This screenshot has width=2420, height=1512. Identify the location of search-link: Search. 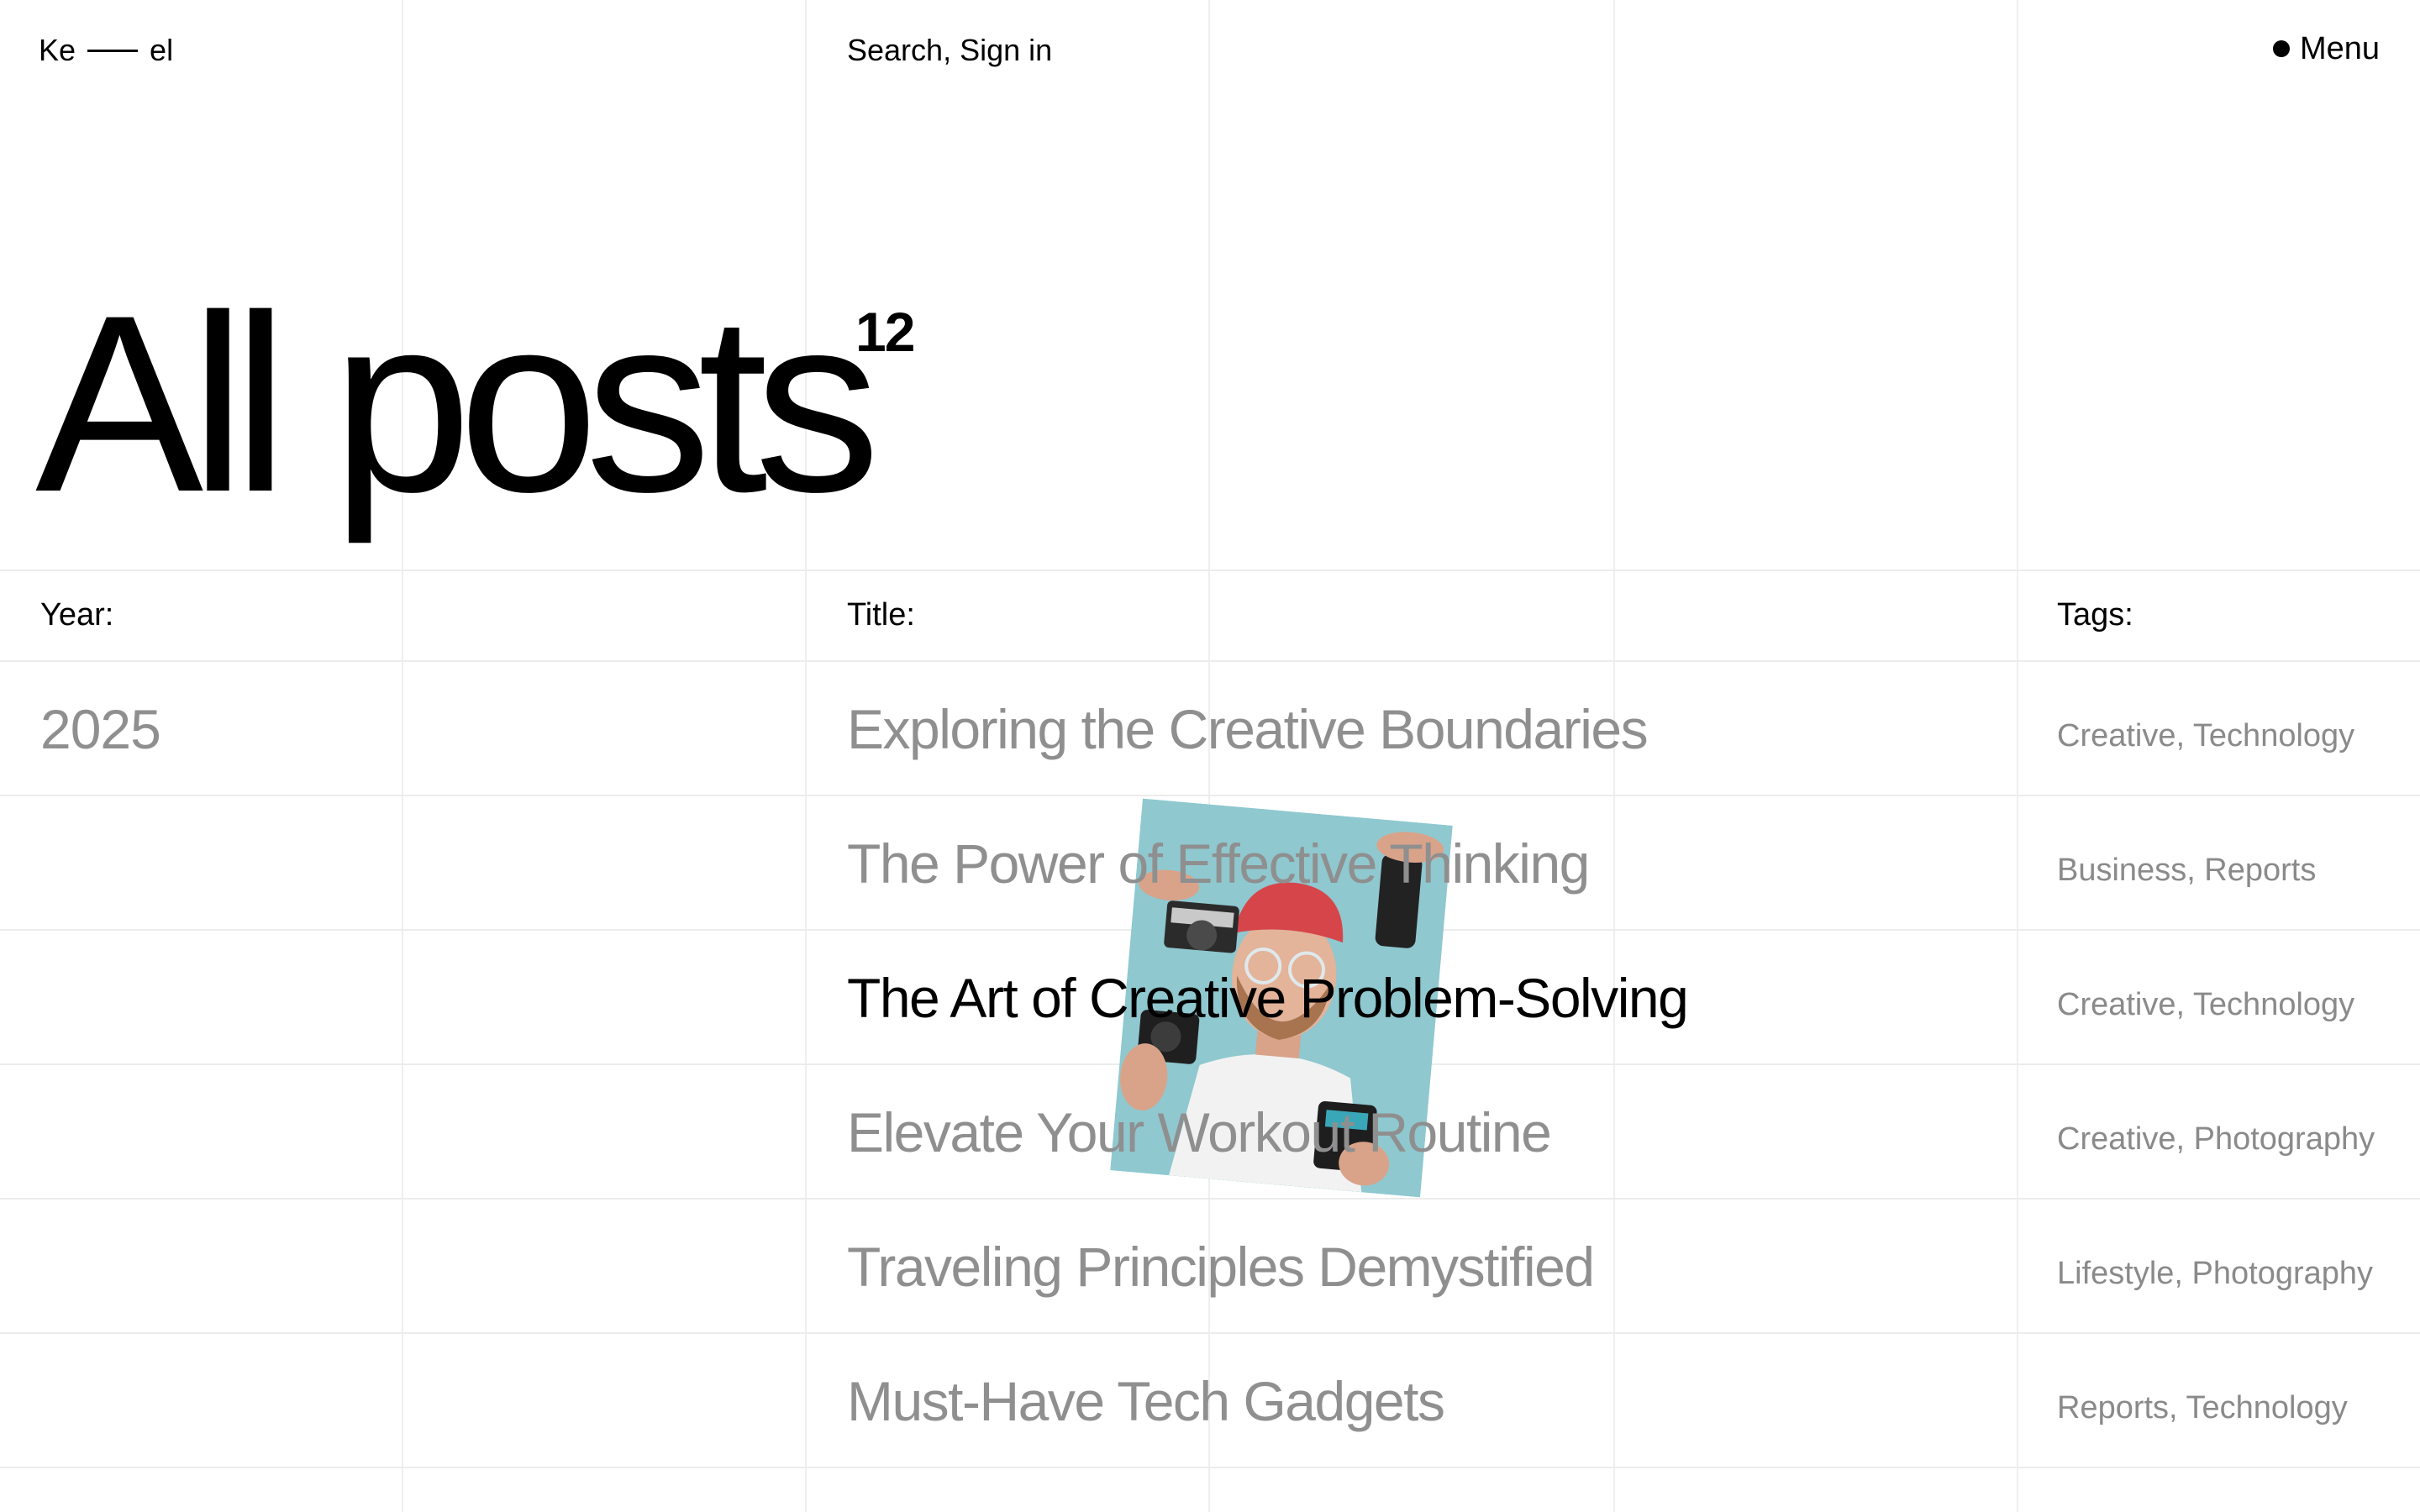
(895, 50).